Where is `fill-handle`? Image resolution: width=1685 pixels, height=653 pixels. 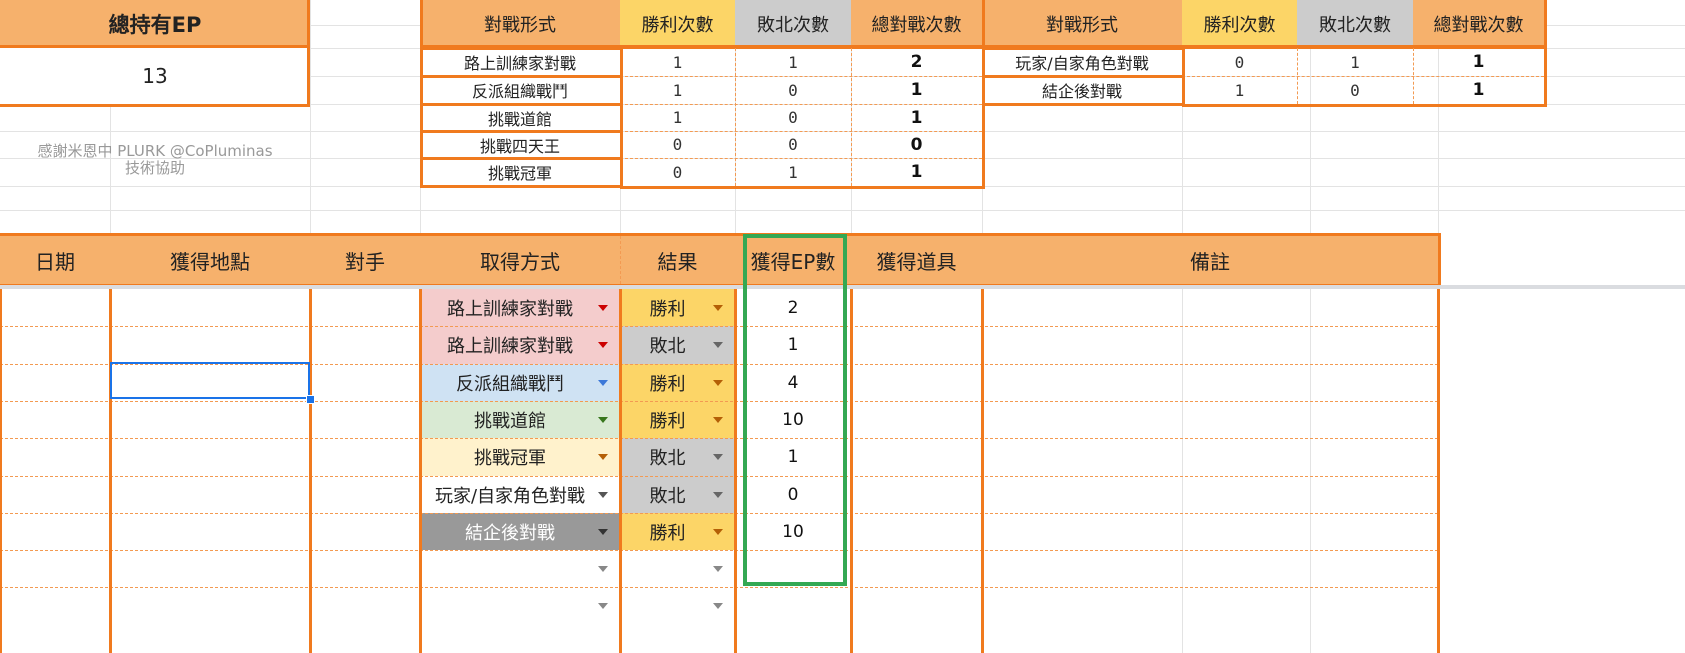
fill-handle is located at coordinates (310, 399).